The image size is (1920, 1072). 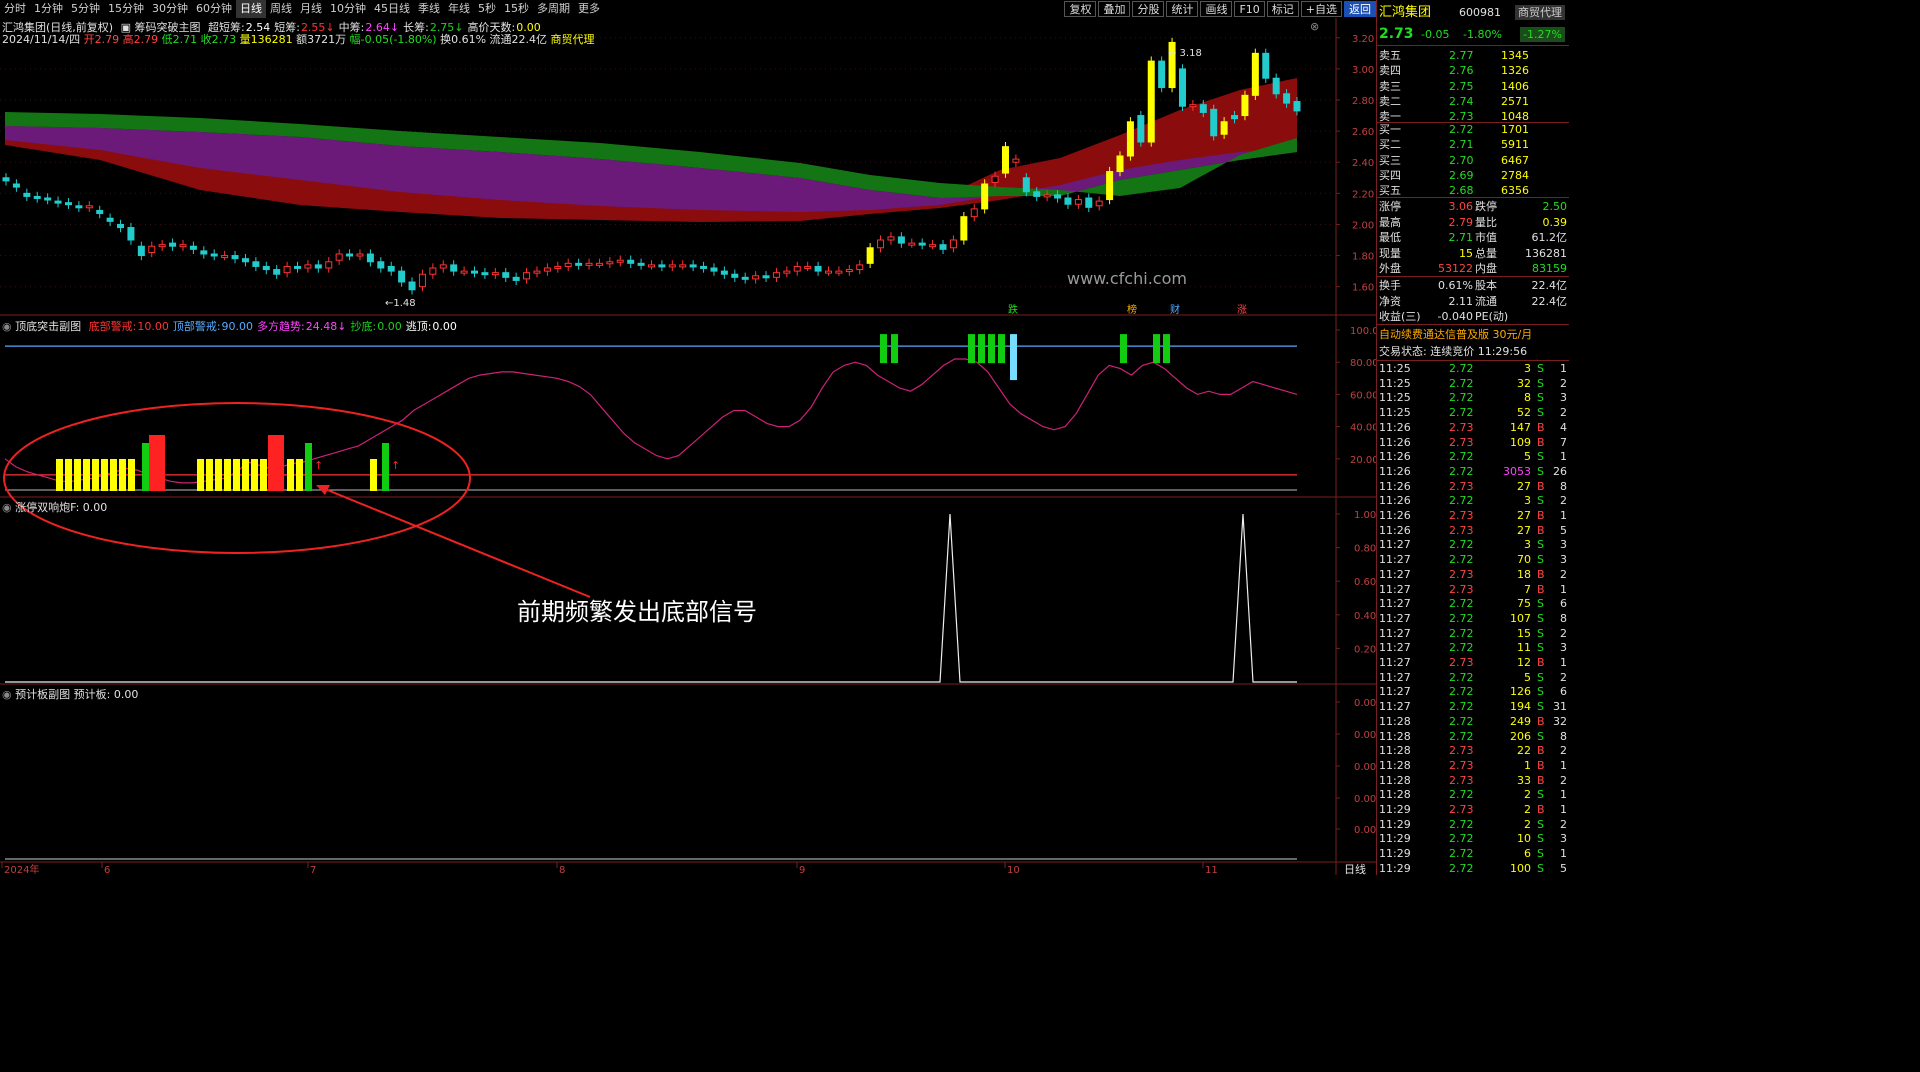 What do you see at coordinates (1473, 574) in the screenshot?
I see `tick-row: 11:27 2.73 18 B 2` at bounding box center [1473, 574].